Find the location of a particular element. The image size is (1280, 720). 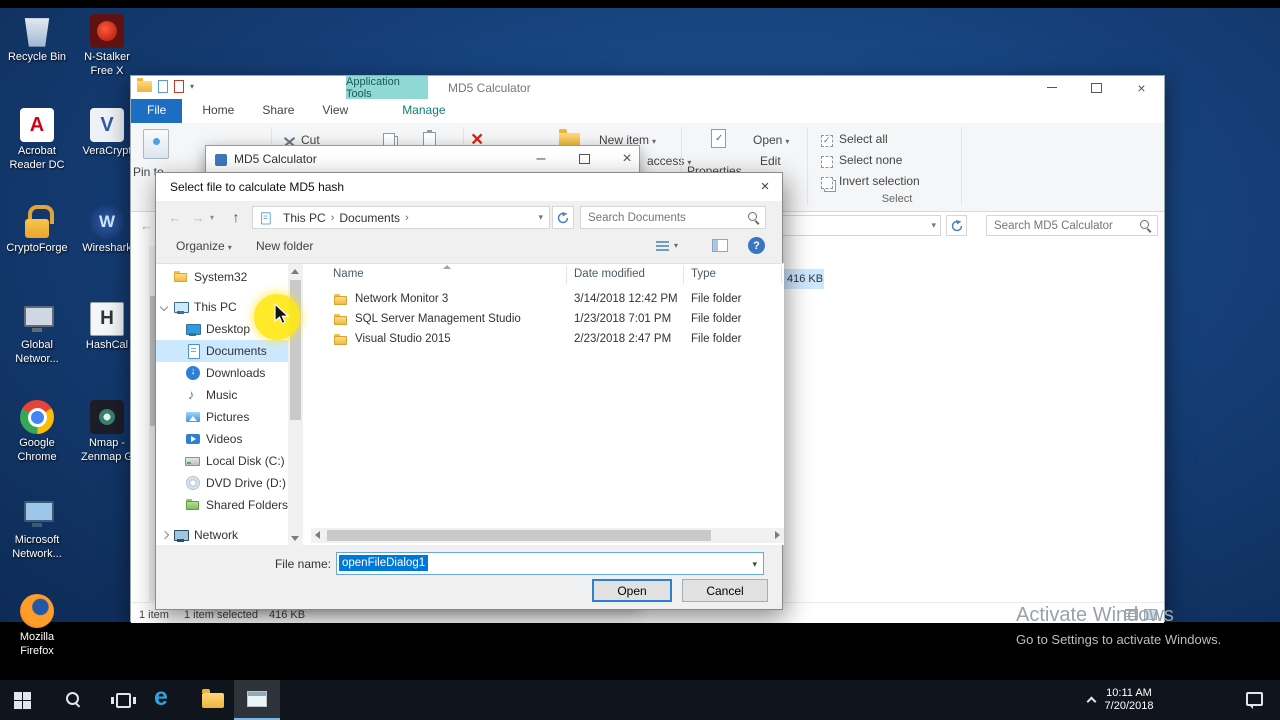

help-icon: ? is located at coordinates (756, 245).